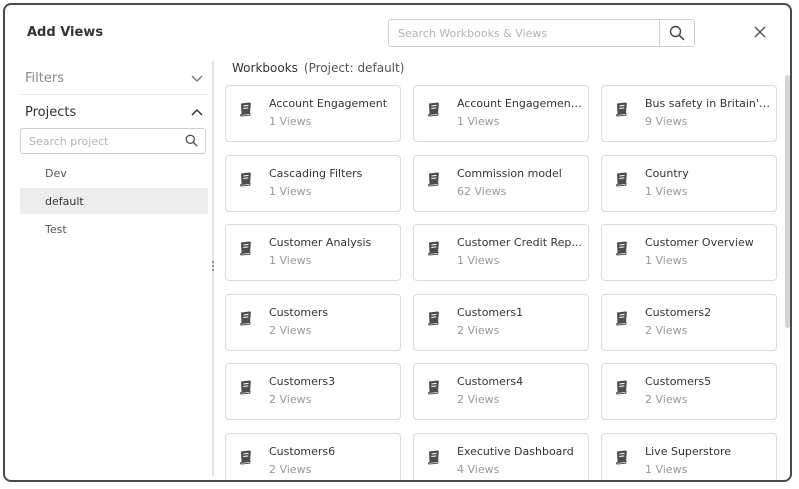  I want to click on workbook-card: Customers4 2 Views, so click(501, 391).